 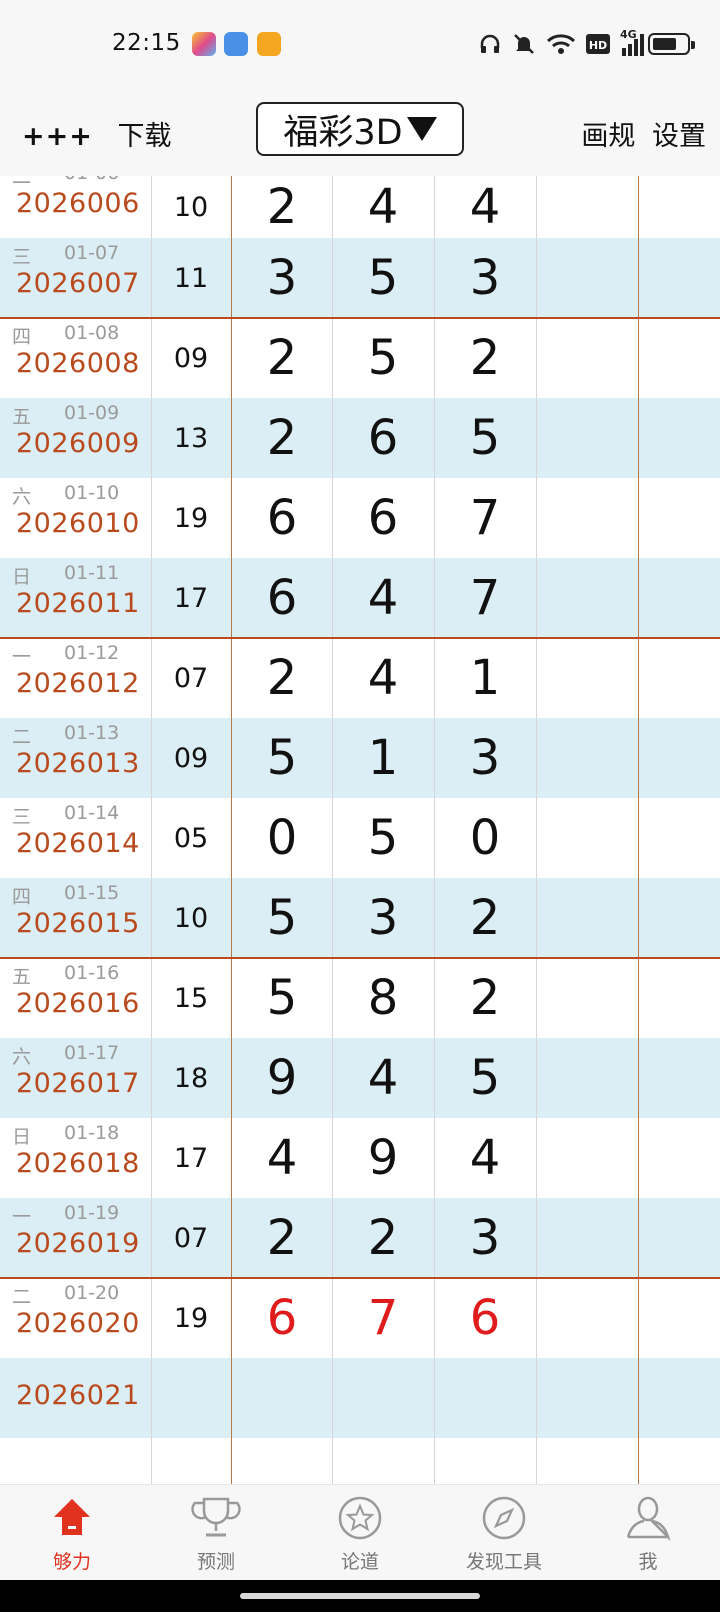 I want to click on home-icon, so click(x=72, y=1517).